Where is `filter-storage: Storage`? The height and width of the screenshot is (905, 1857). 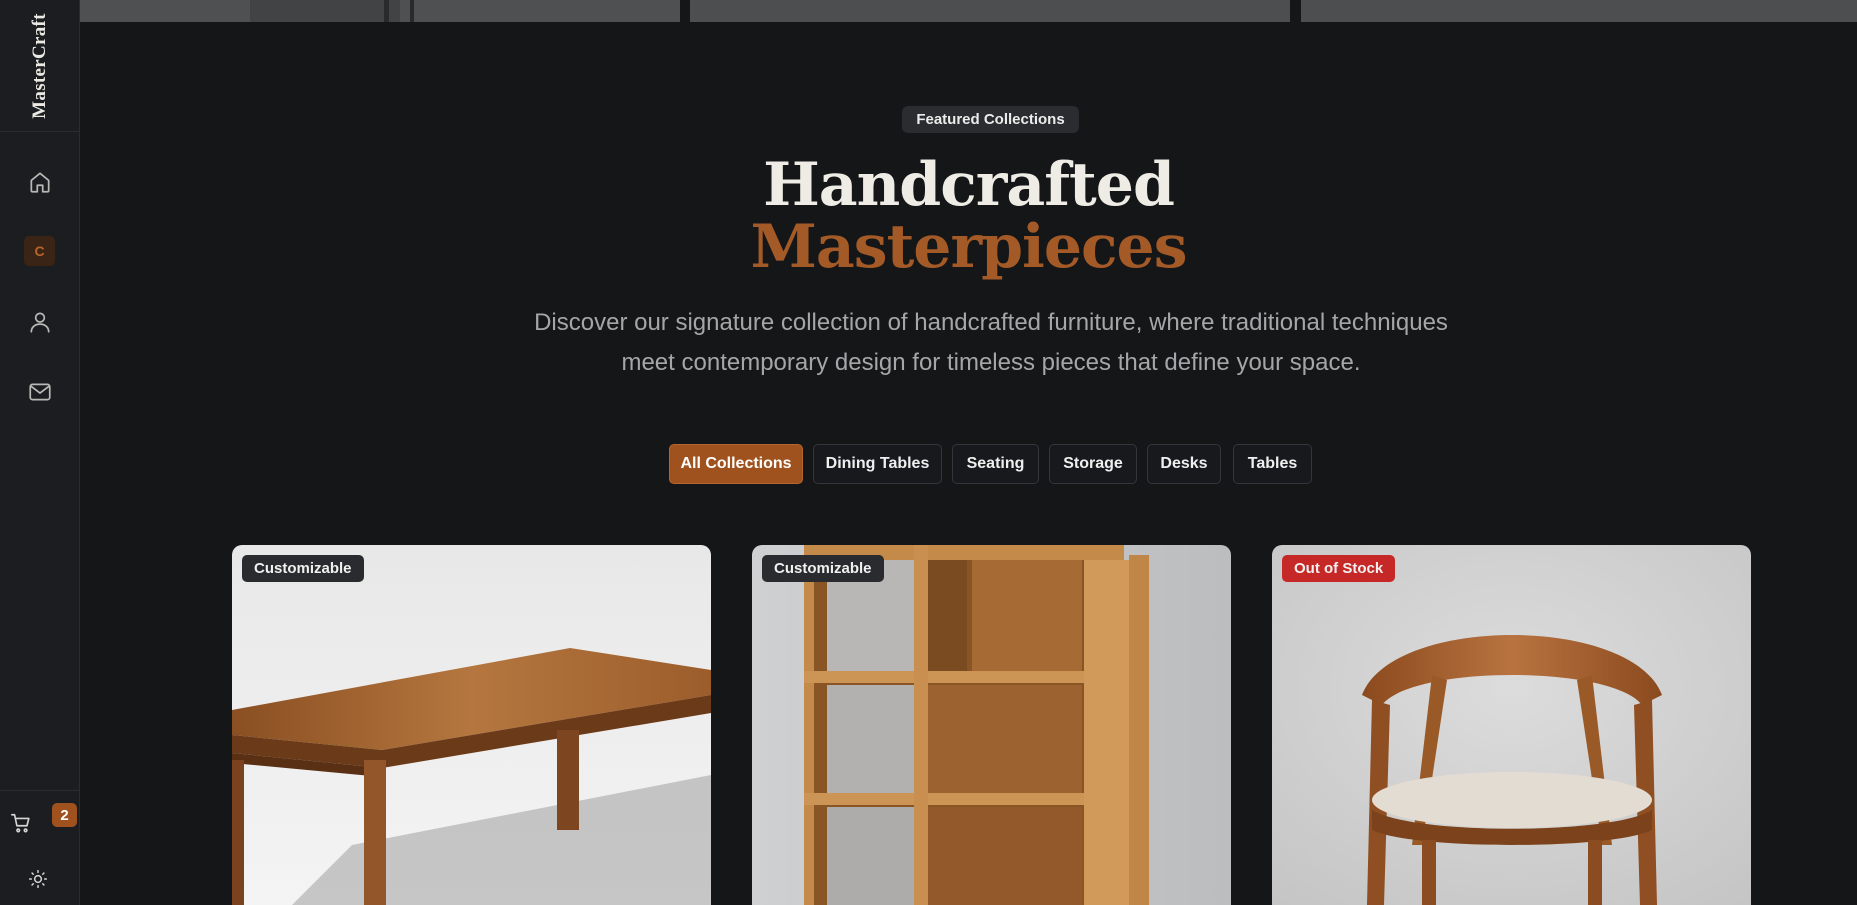
filter-storage: Storage is located at coordinates (1093, 464).